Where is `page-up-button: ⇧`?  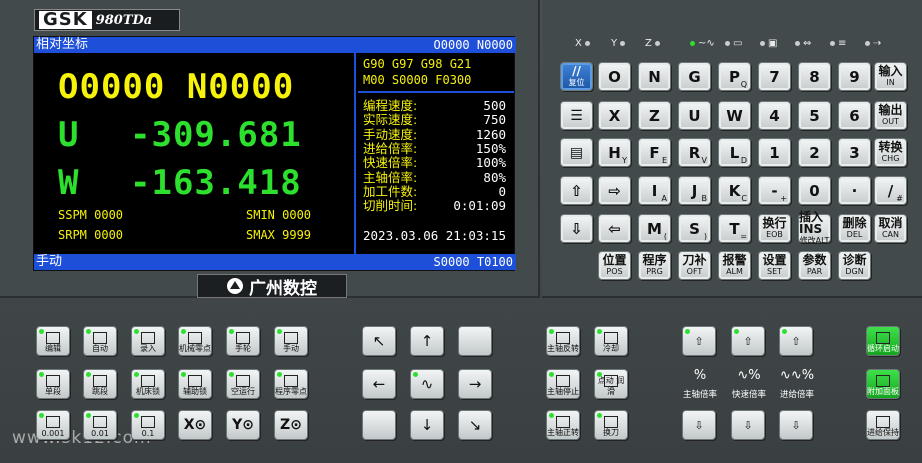
page-up-button: ⇧ is located at coordinates (576, 190).